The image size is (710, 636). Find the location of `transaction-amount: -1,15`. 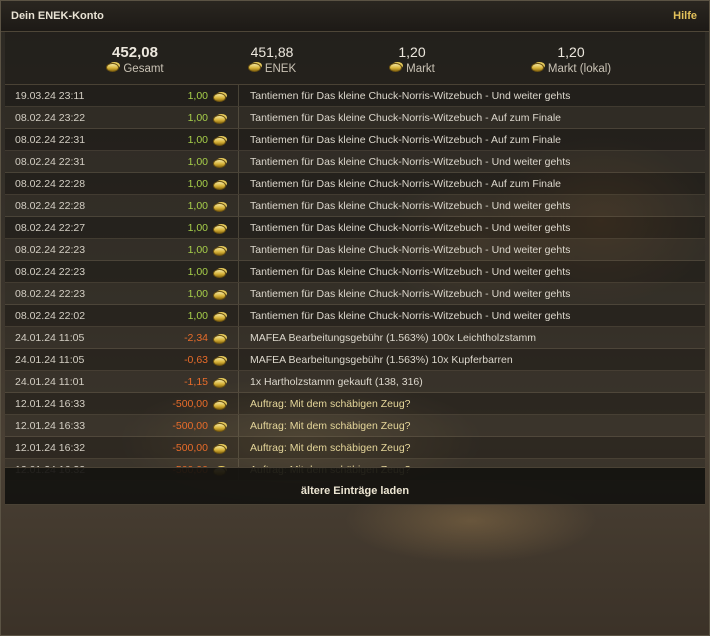

transaction-amount: -1,15 is located at coordinates (196, 382).